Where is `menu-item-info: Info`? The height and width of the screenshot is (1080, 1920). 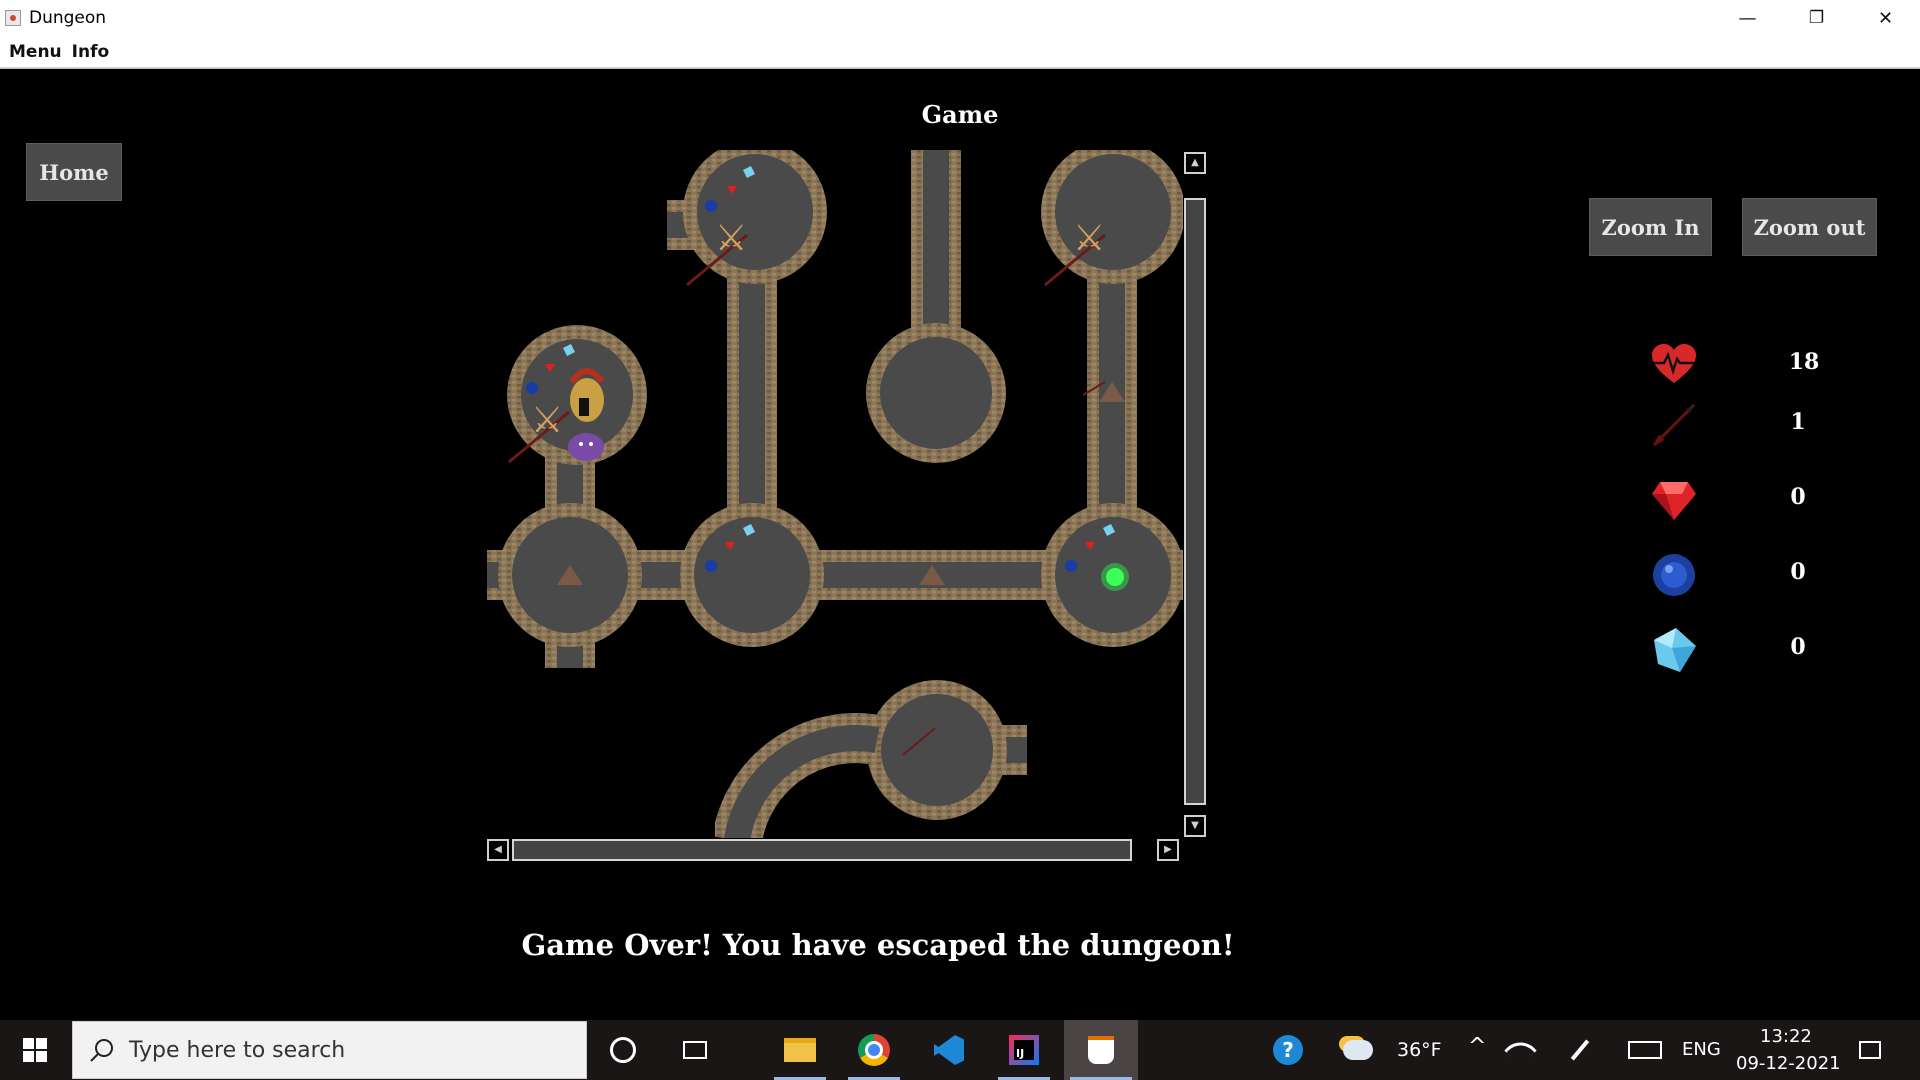
menu-item-info: Info is located at coordinates (91, 52).